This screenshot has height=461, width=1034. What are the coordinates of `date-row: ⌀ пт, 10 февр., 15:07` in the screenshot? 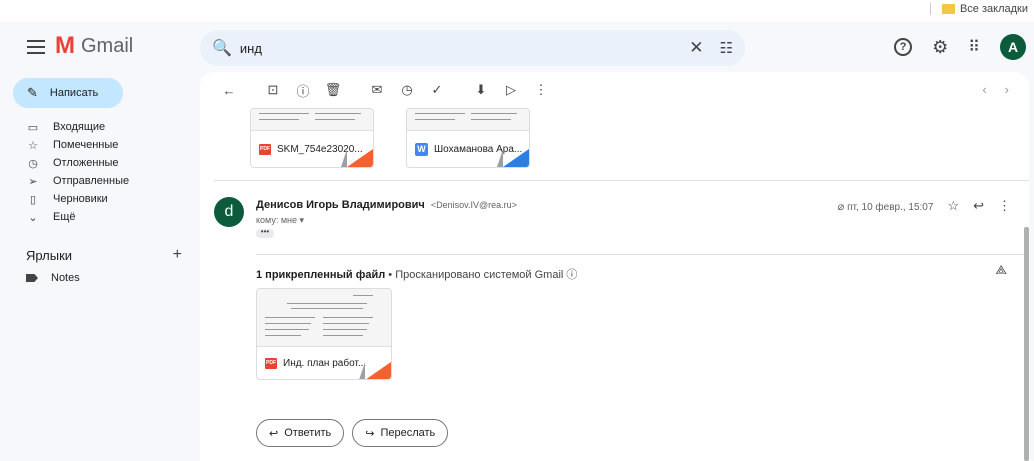 It's located at (886, 206).